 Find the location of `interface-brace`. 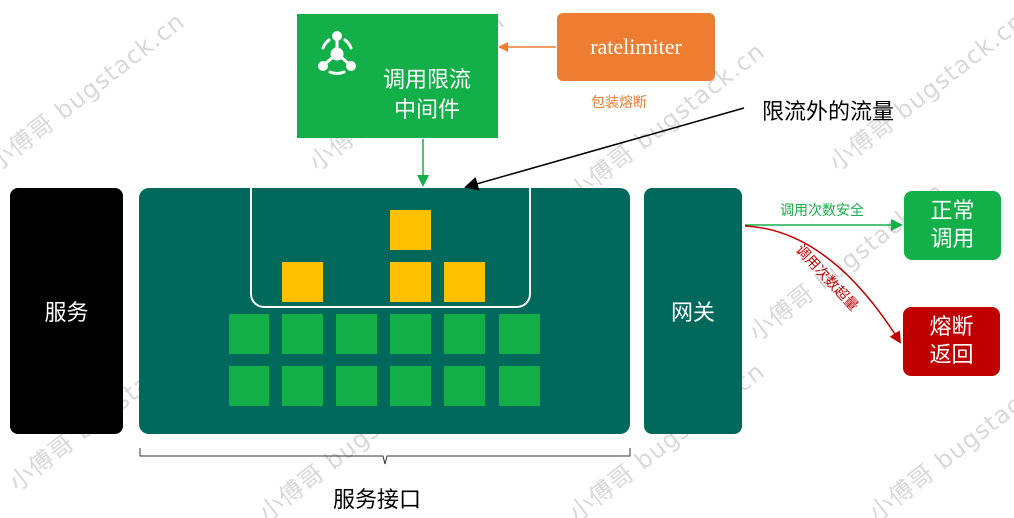

interface-brace is located at coordinates (385, 456).